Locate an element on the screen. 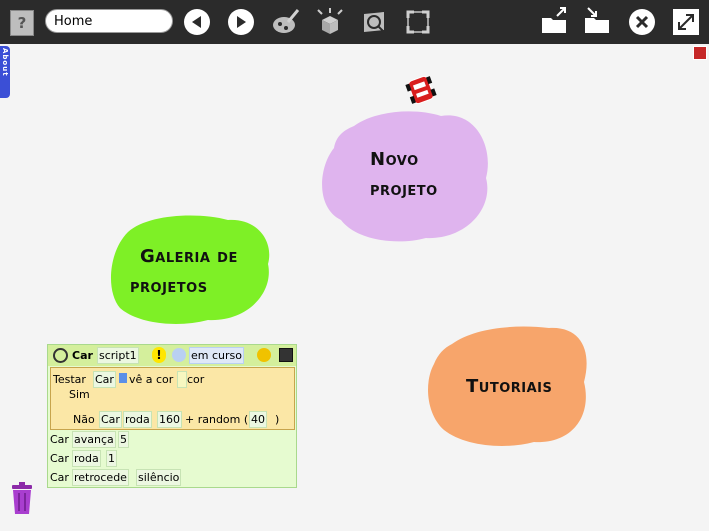  expand-icon is located at coordinates (686, 22).